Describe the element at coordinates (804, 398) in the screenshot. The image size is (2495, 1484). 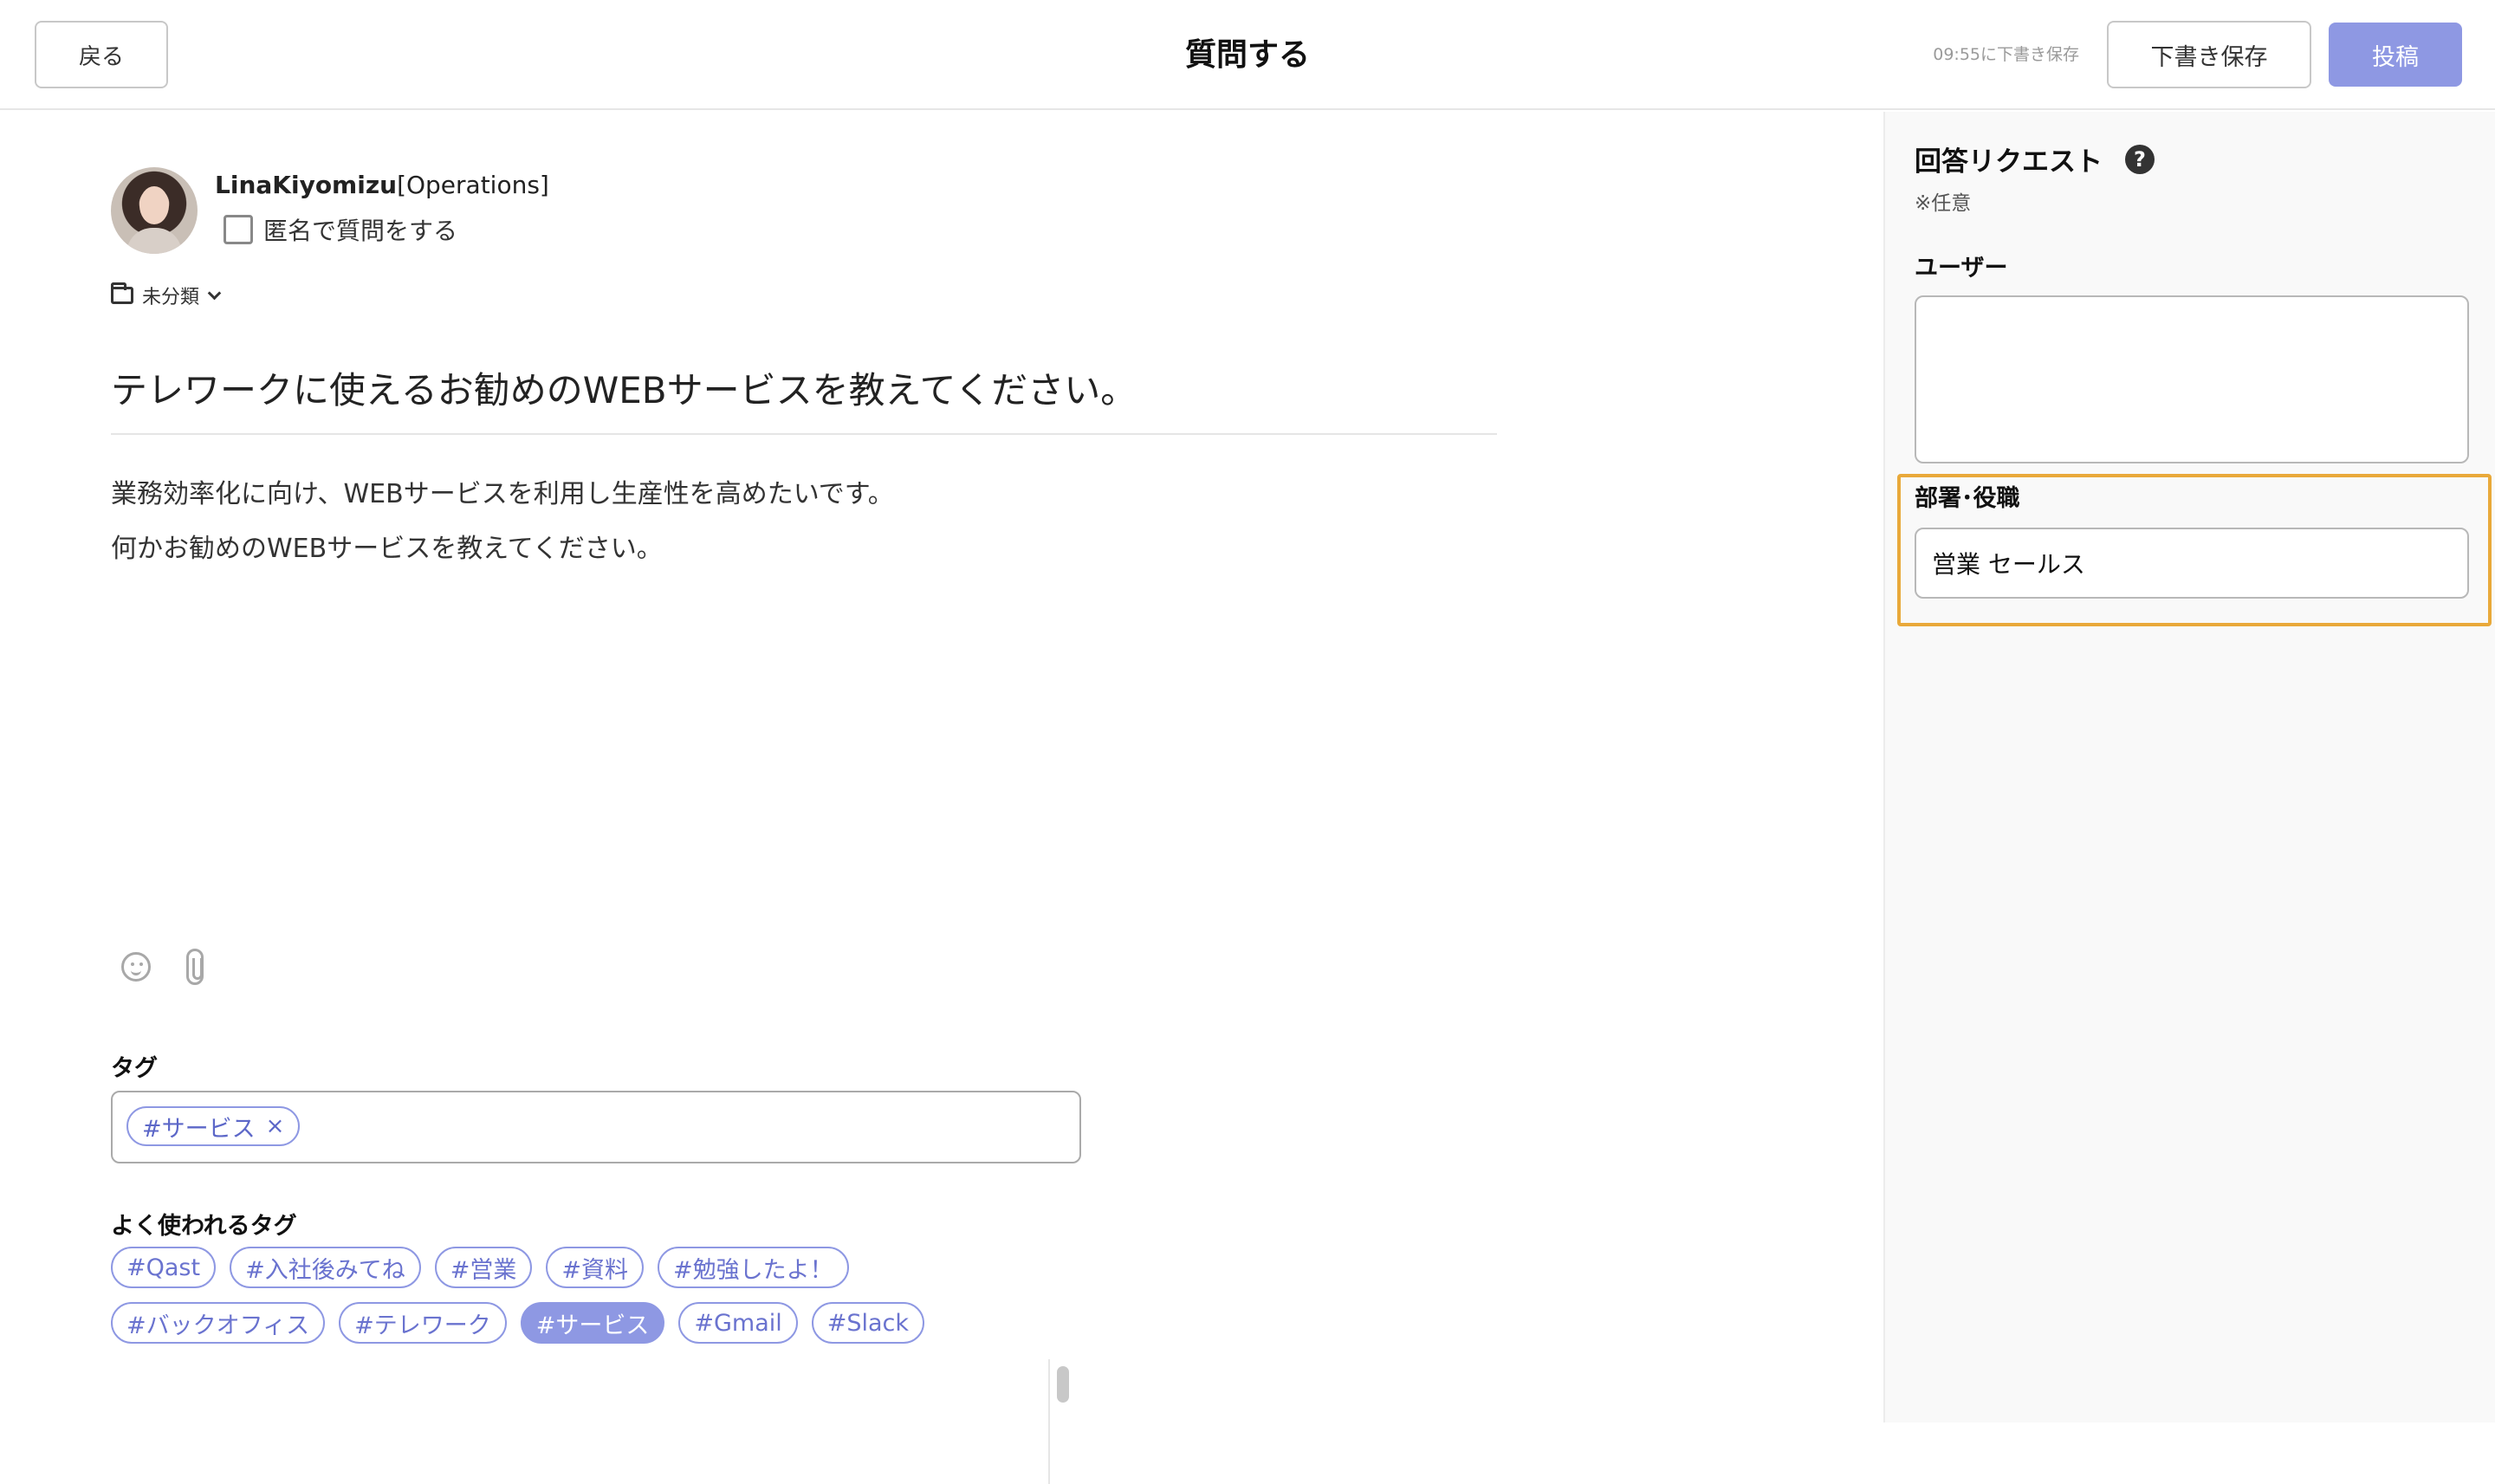
I see `question-title-input: テレワークに使えるお勧めのWEBサービスを教えてください。` at that location.